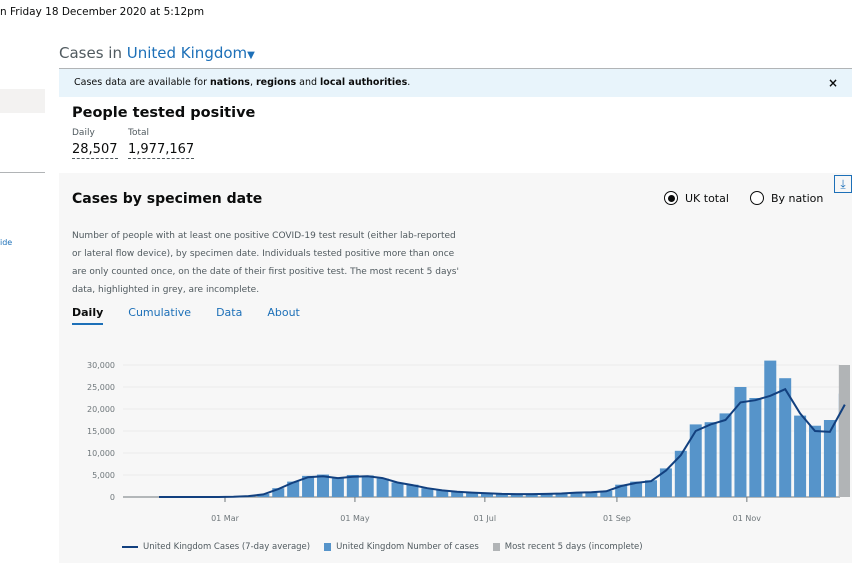 The width and height of the screenshot is (852, 563). I want to click on x-tick-label: 01 Sep, so click(617, 518).